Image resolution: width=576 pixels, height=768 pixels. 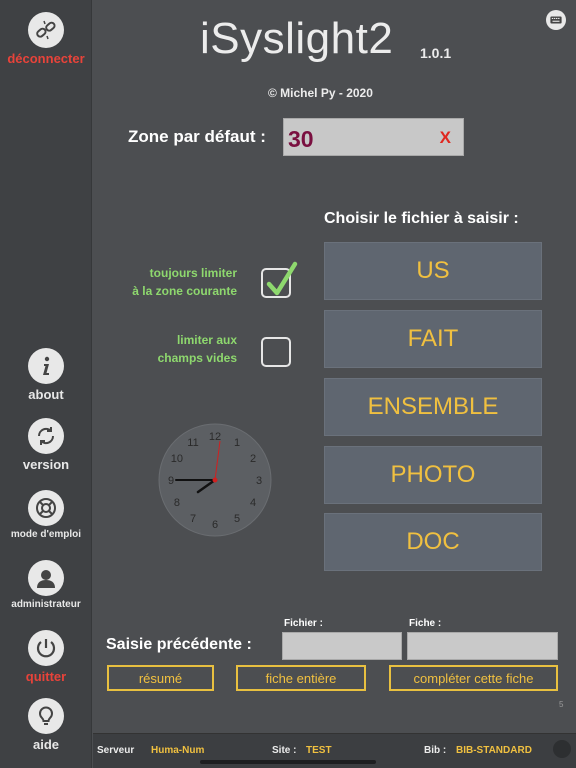 What do you see at coordinates (433, 542) in the screenshot?
I see `file-button-doc: DOC` at bounding box center [433, 542].